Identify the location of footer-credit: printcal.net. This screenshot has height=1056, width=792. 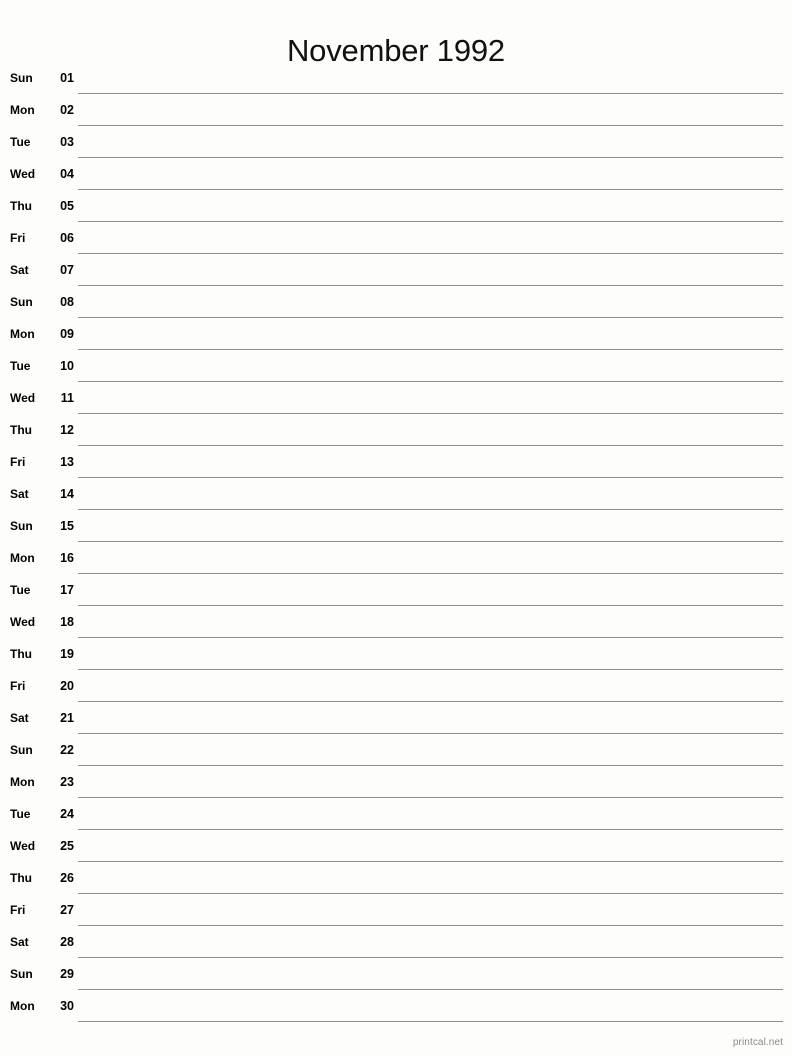
(757, 1042).